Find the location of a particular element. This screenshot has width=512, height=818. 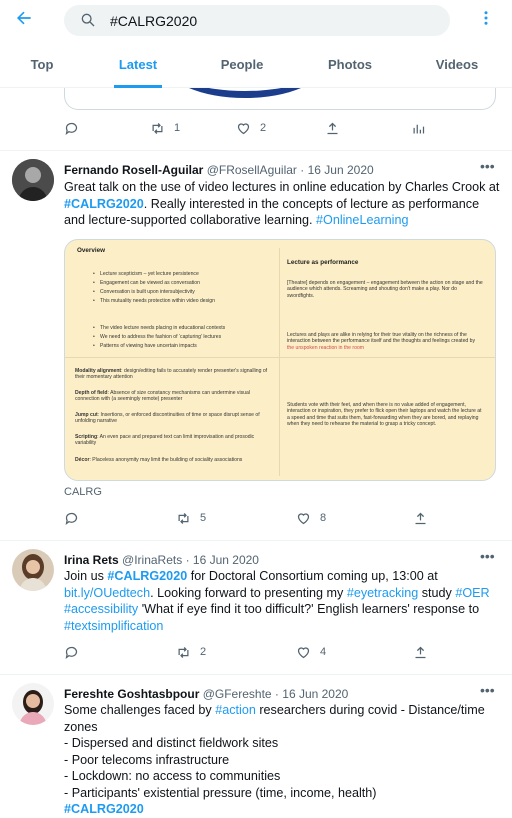

search-tabs: Top Latest People Photos Videos is located at coordinates (256, 65).